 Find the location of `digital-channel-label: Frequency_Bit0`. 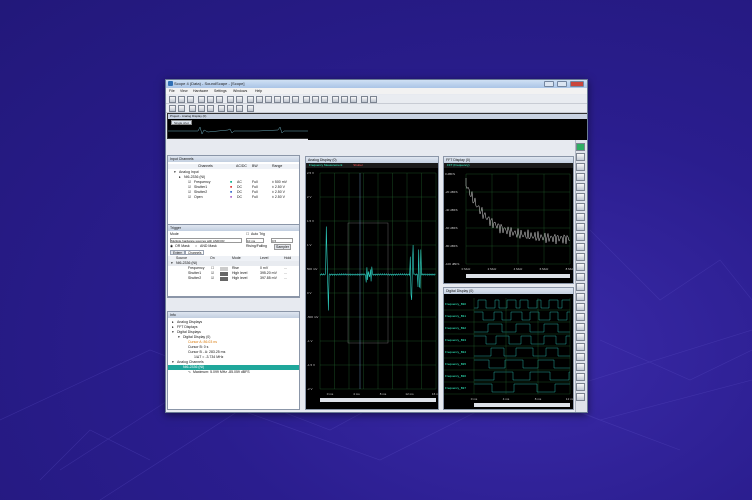

digital-channel-label: Frequency_Bit0 is located at coordinates (455, 304).